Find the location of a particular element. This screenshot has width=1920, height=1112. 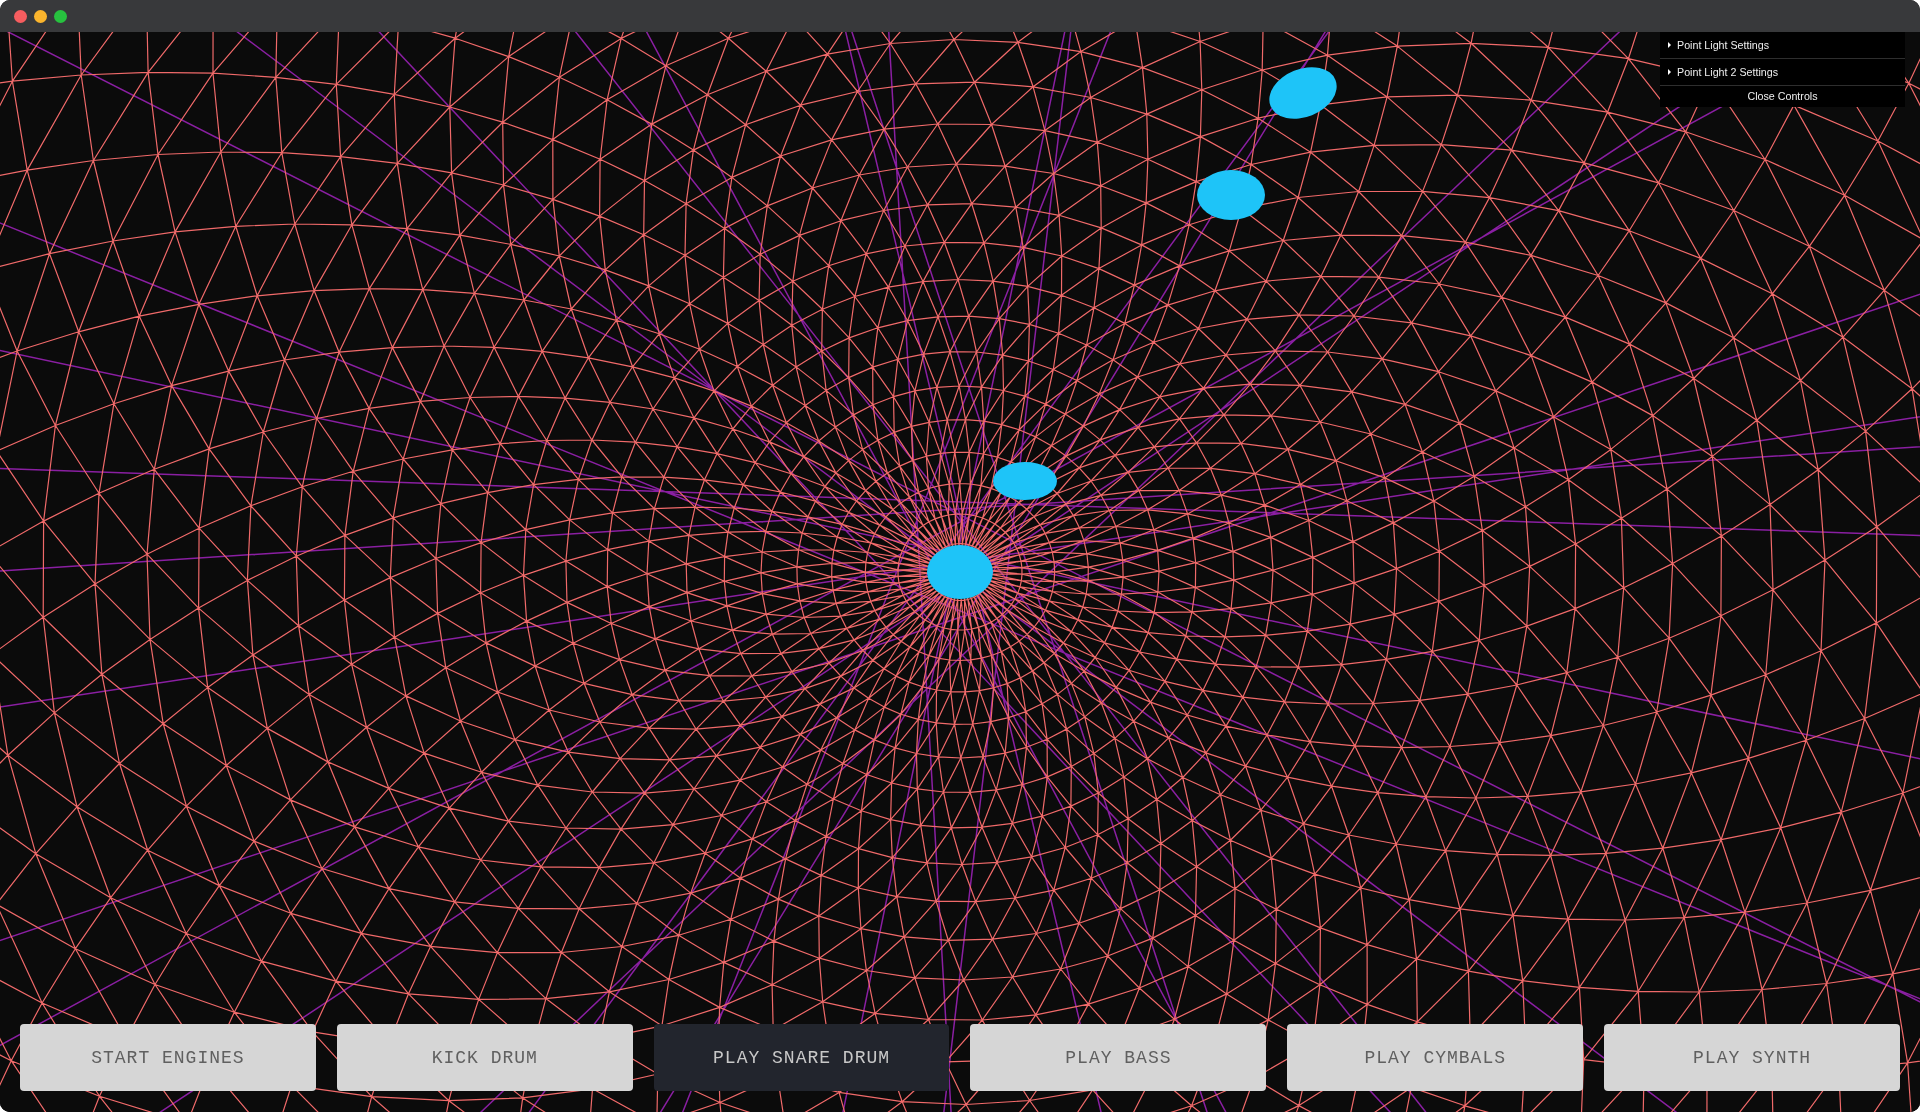

action-button: START ENGINES is located at coordinates (168, 1057).